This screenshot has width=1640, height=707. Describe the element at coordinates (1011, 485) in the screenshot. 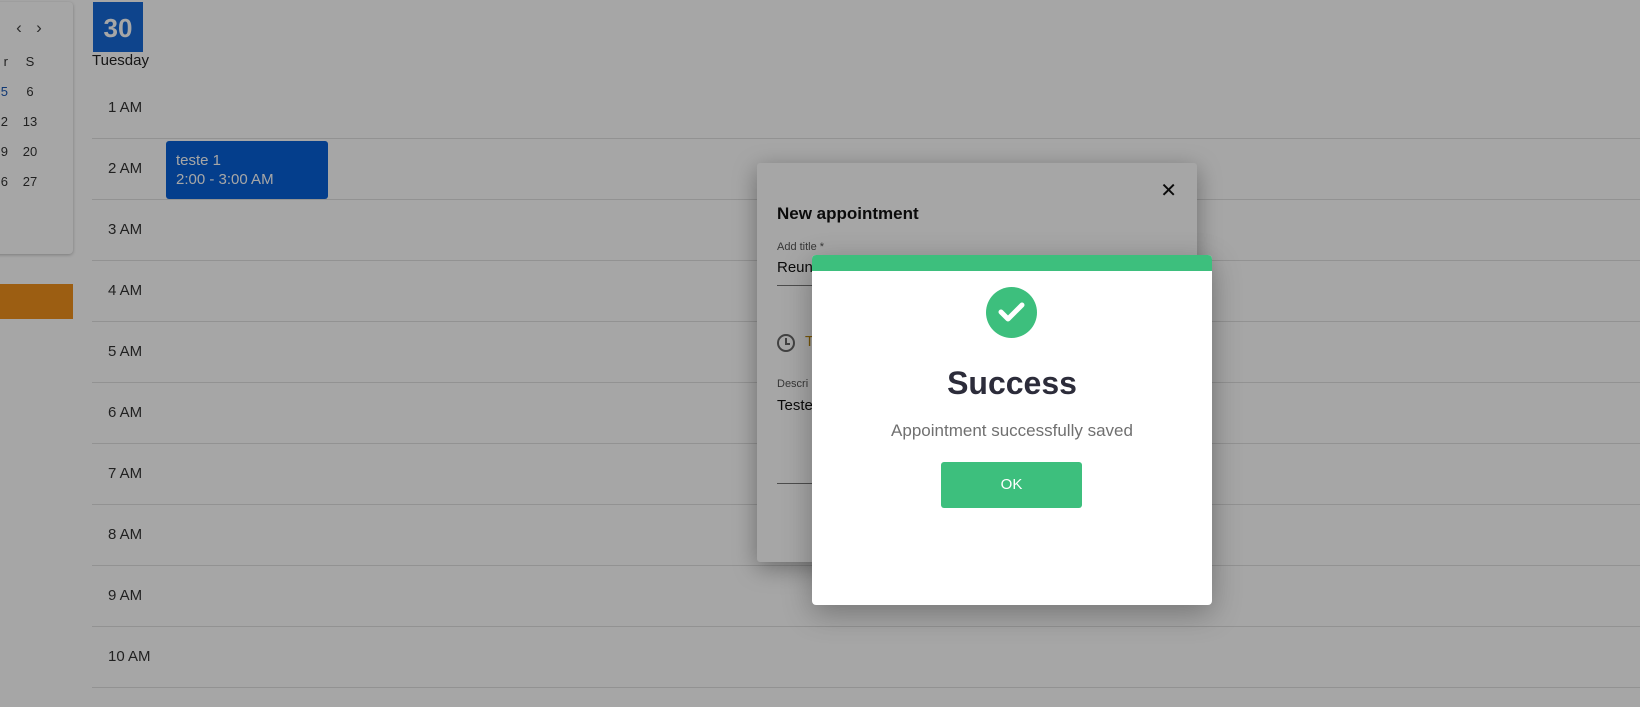

I see `ok-button: OK` at that location.